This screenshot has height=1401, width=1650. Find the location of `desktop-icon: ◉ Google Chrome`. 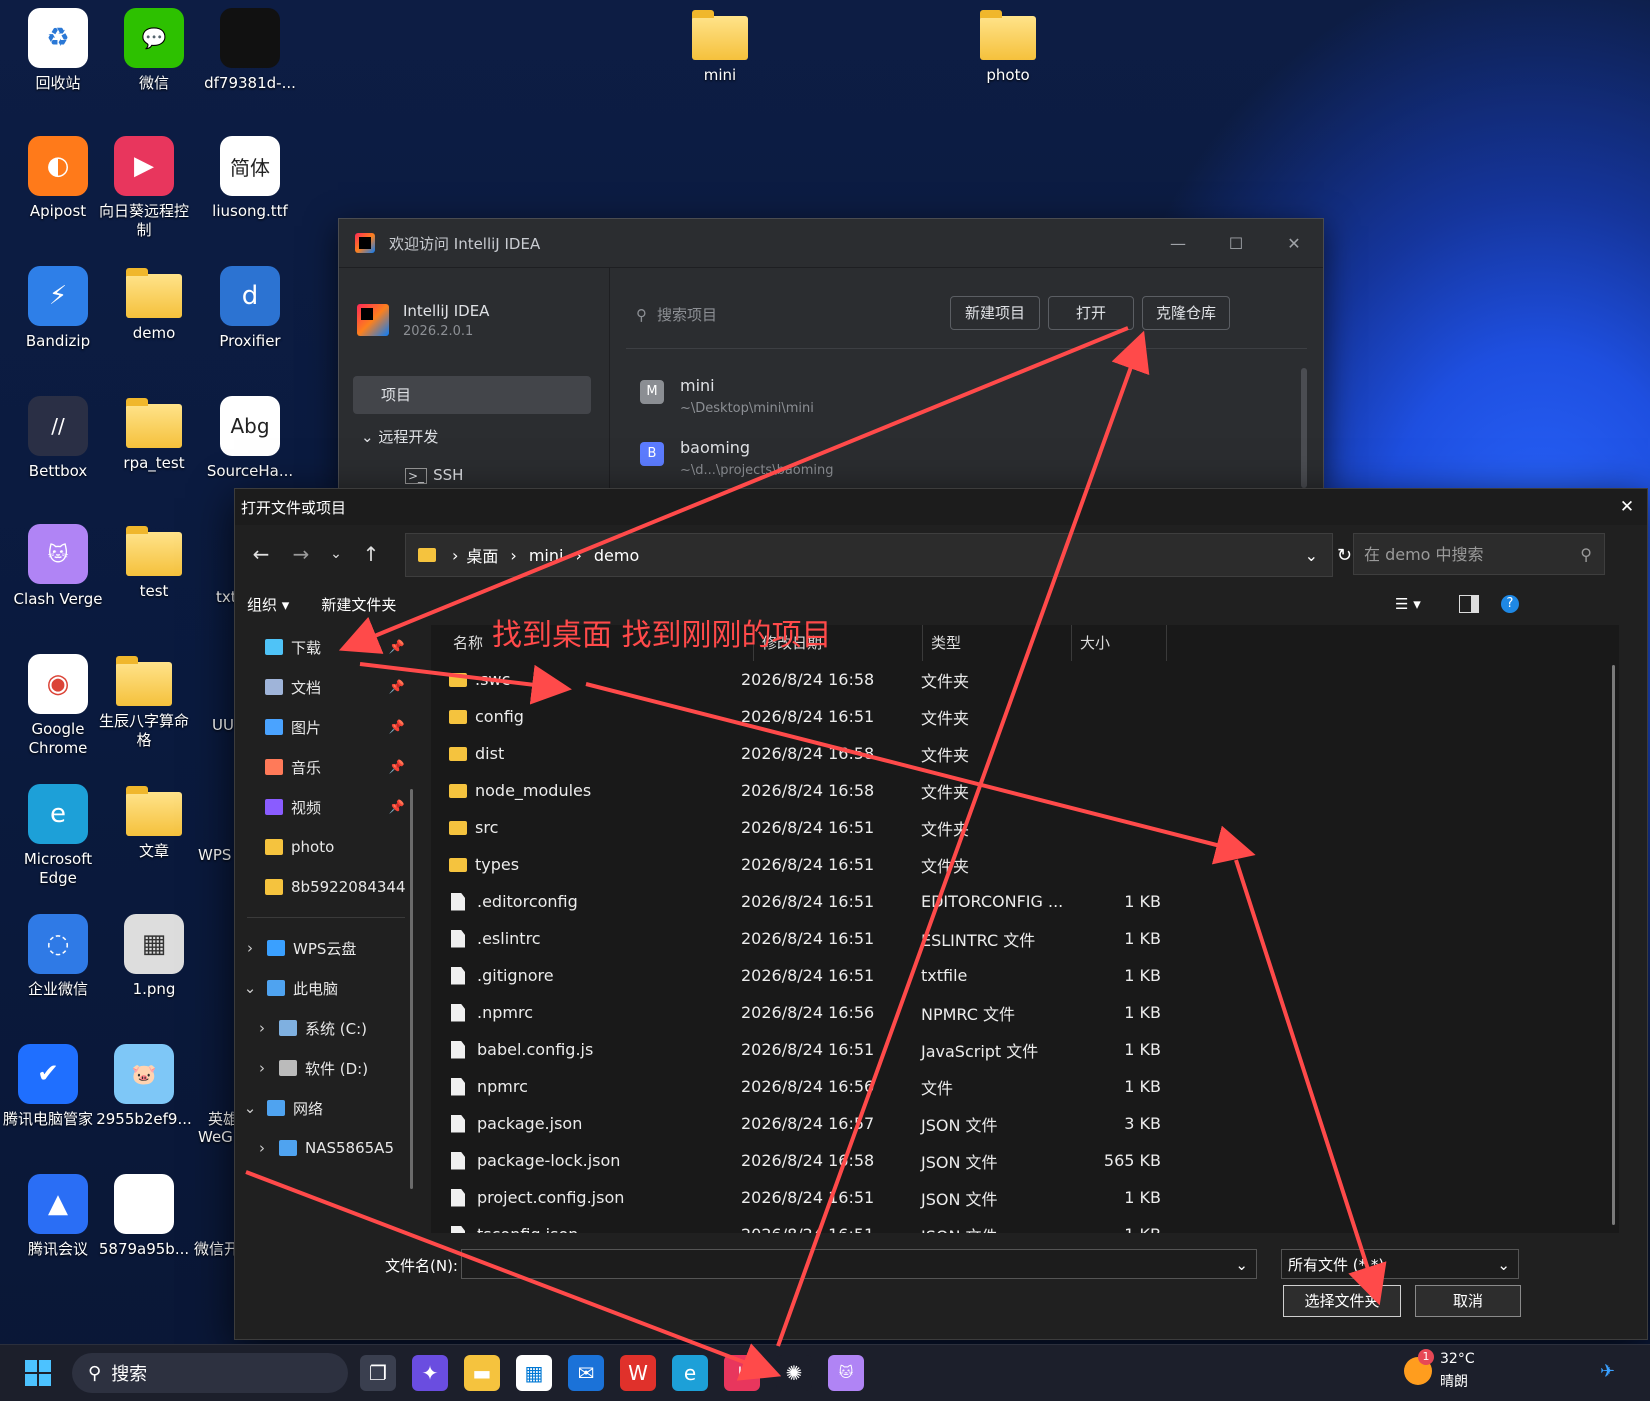

desktop-icon: ◉ Google Chrome is located at coordinates (58, 706).